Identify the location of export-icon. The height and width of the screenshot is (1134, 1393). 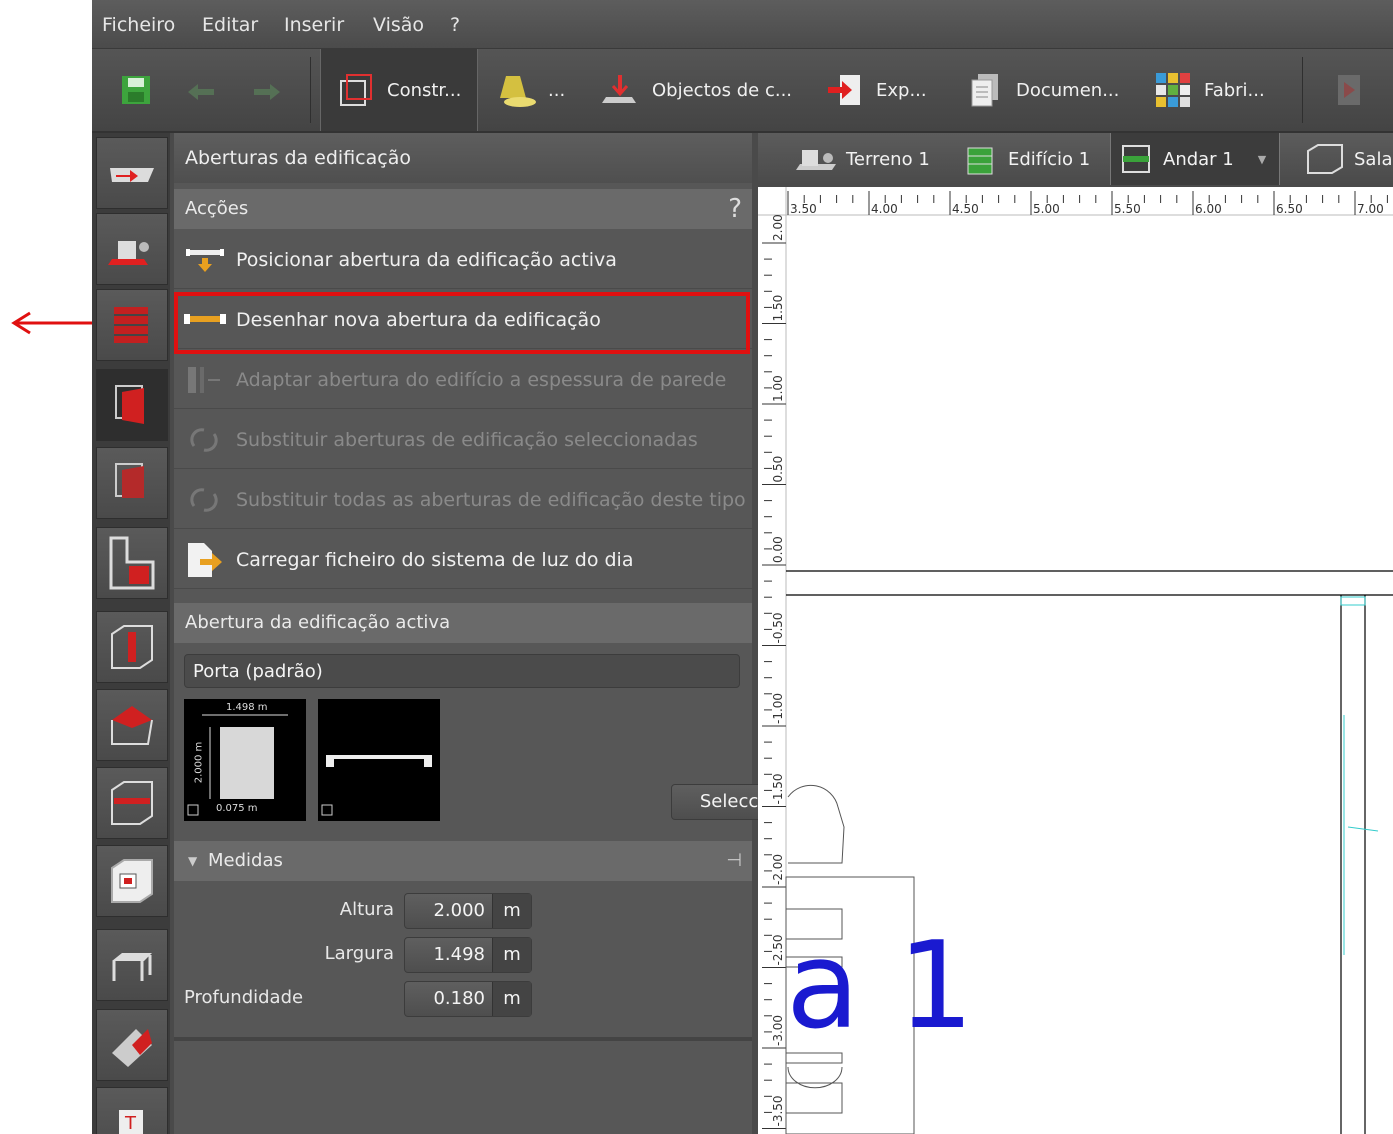
(844, 90).